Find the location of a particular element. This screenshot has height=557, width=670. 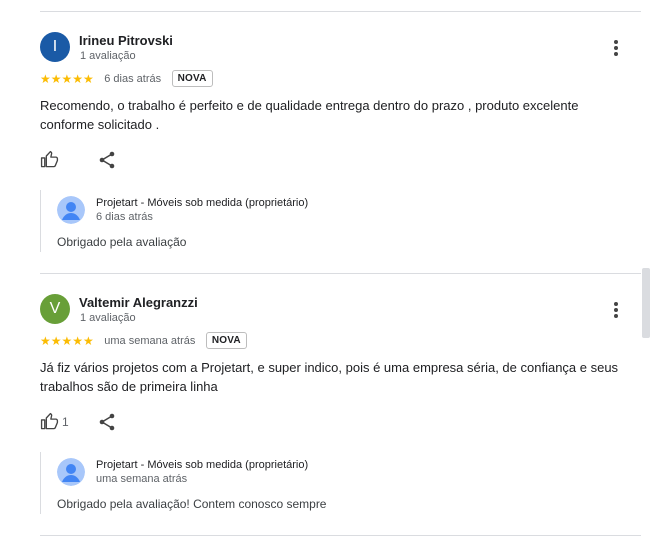

review-divider is located at coordinates (340, 273).